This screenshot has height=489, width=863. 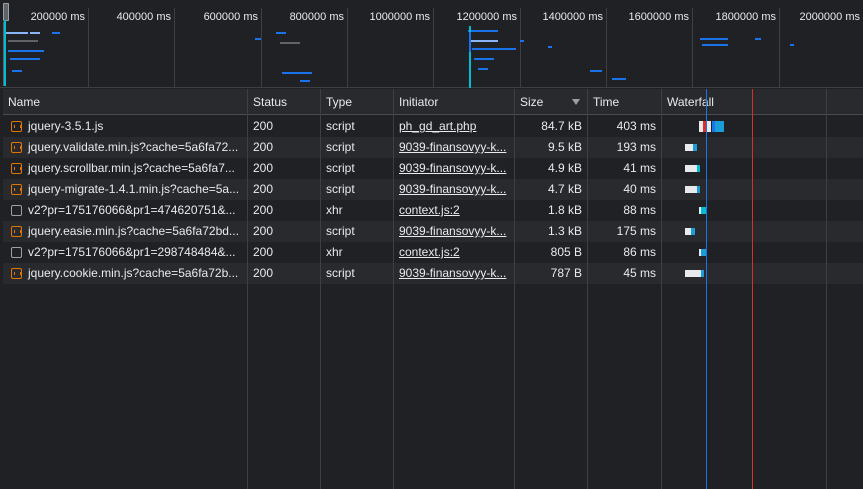 I want to click on load-event-line, so click(x=752, y=289).